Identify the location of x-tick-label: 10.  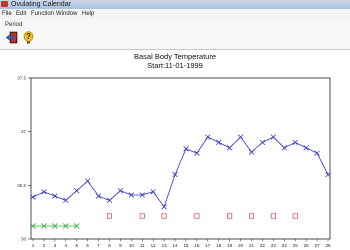
(132, 245).